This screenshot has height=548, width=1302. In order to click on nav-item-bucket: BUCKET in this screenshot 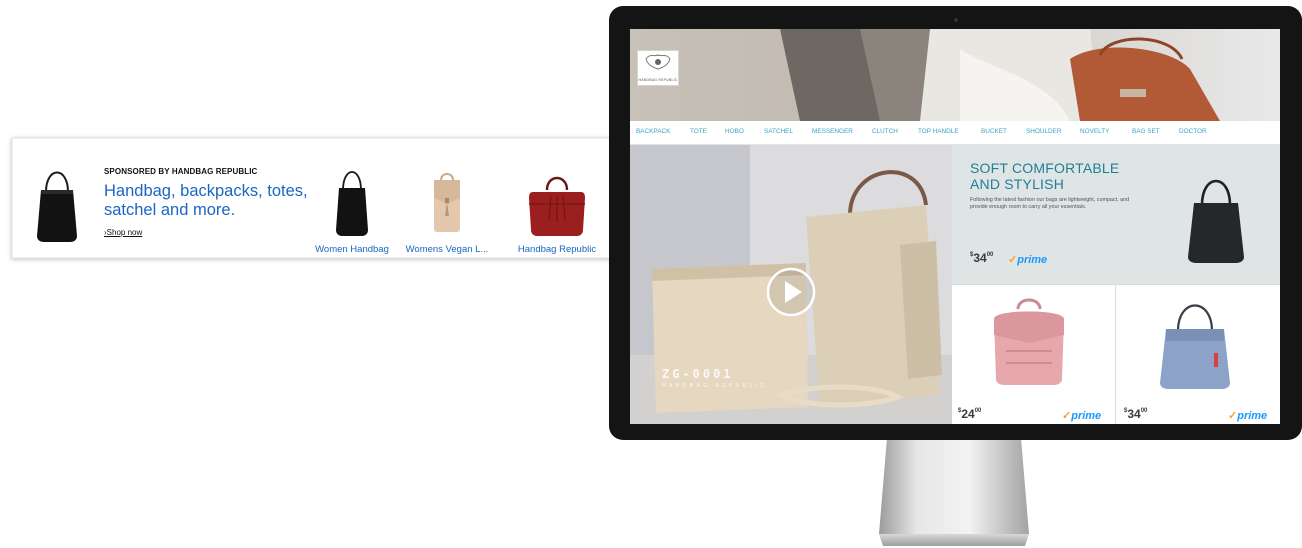, I will do `click(994, 131)`.